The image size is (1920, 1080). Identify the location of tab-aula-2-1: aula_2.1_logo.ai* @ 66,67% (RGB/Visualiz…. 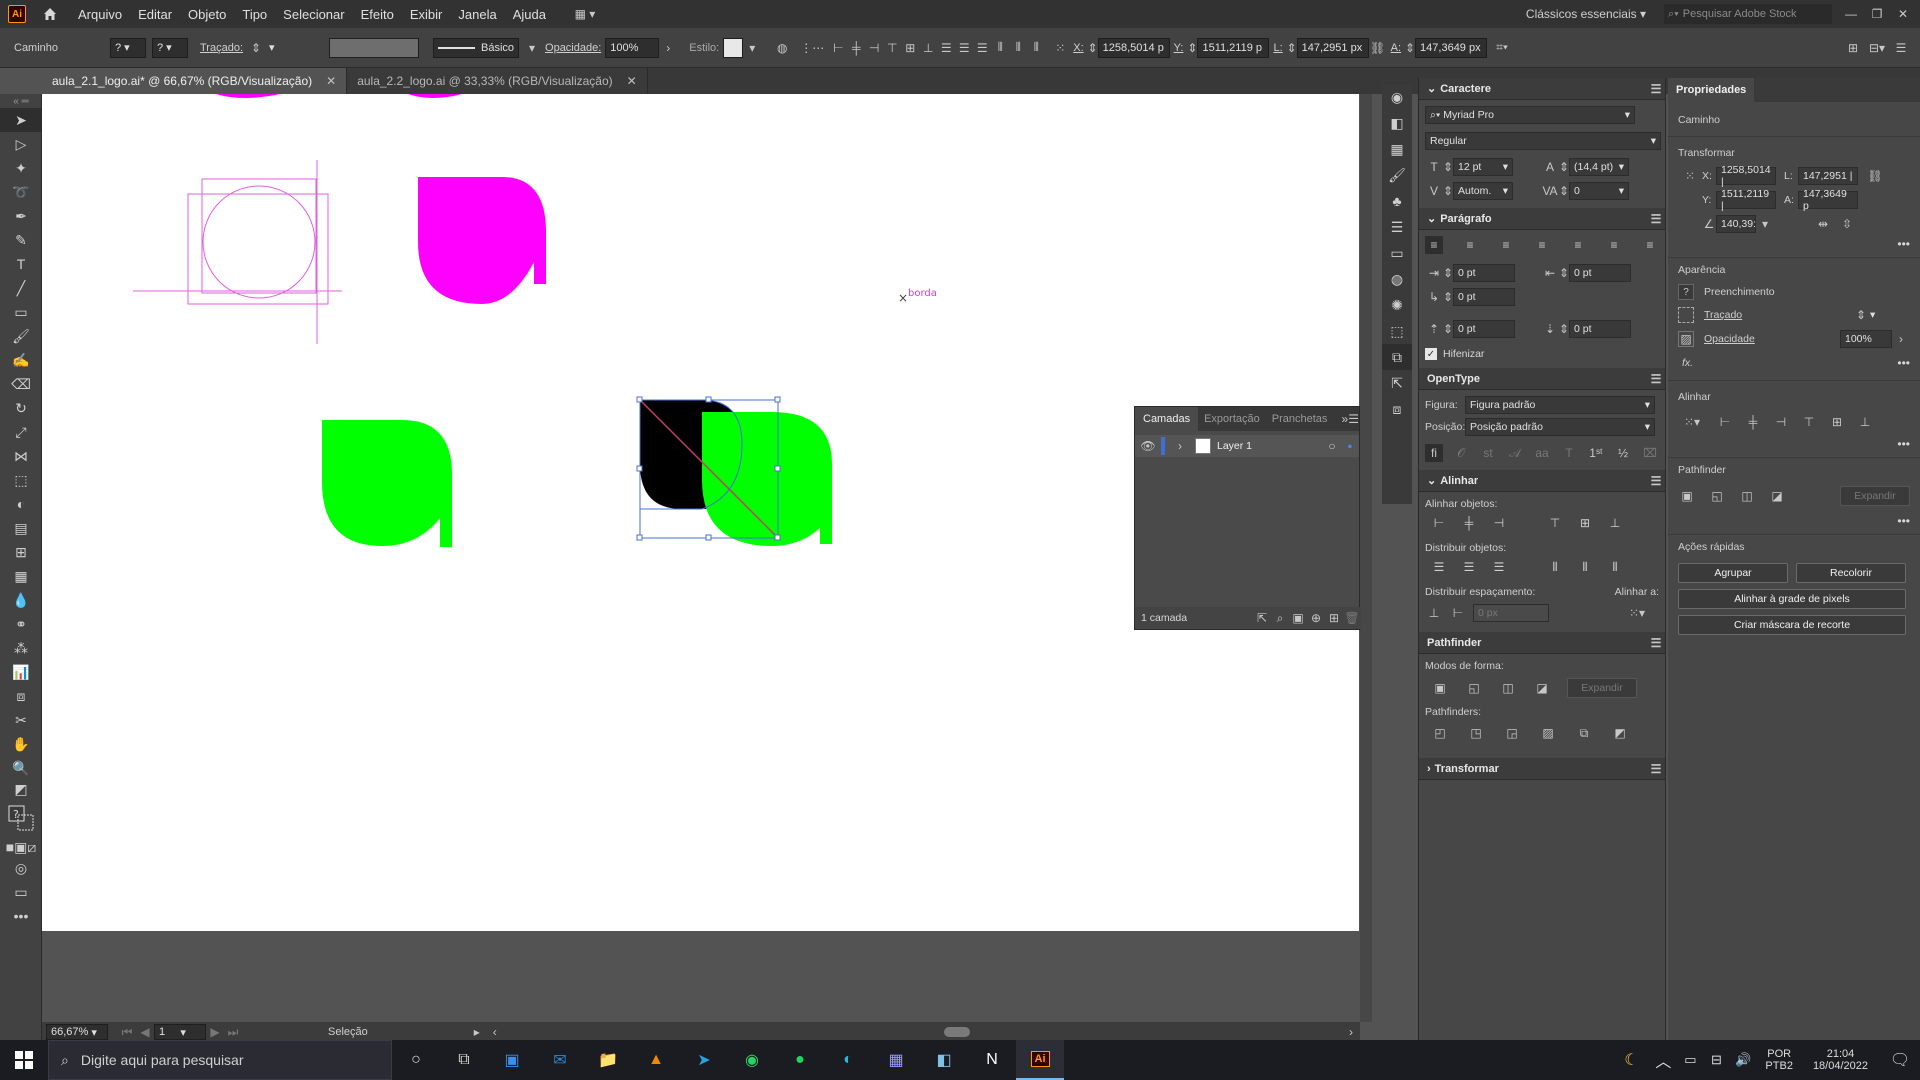
(195, 81).